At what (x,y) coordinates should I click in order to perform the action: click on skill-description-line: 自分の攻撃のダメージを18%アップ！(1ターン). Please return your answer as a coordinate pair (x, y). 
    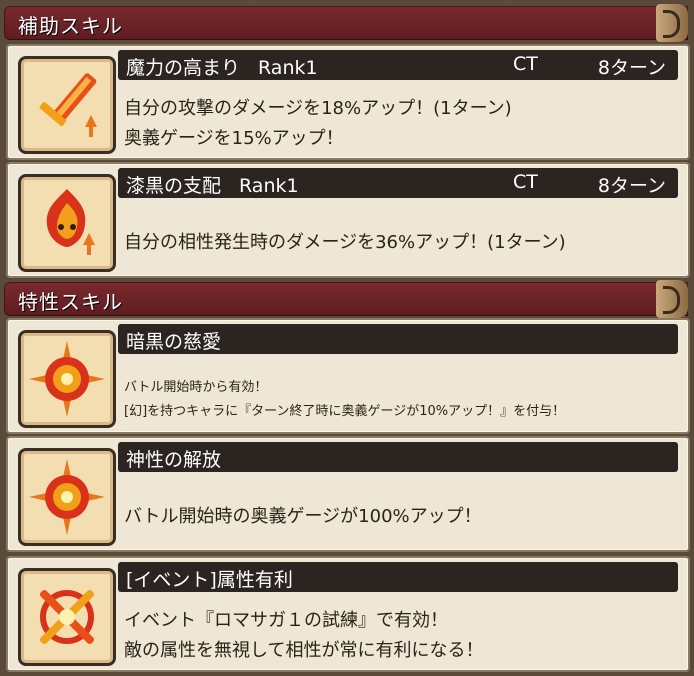
    Looking at the image, I should click on (318, 108).